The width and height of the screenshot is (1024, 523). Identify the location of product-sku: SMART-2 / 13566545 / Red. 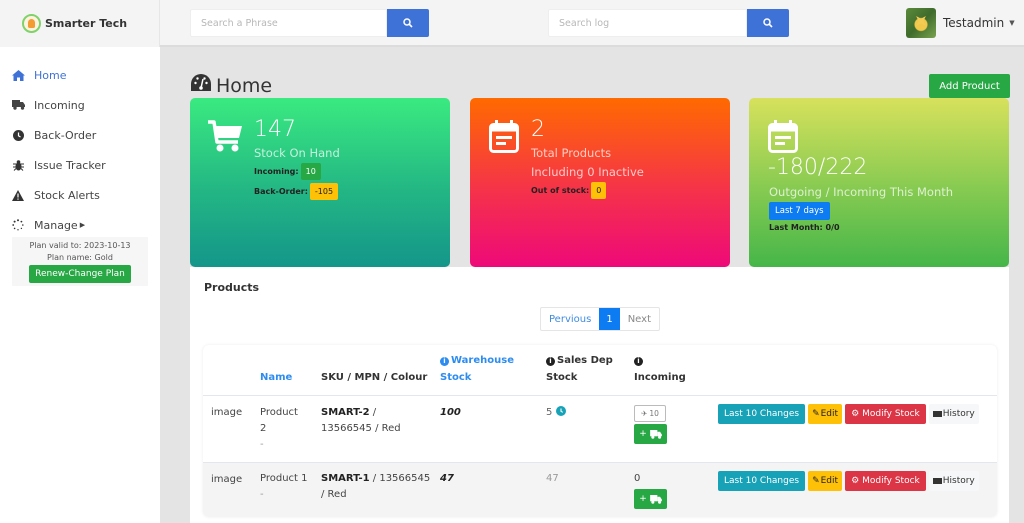
(361, 420).